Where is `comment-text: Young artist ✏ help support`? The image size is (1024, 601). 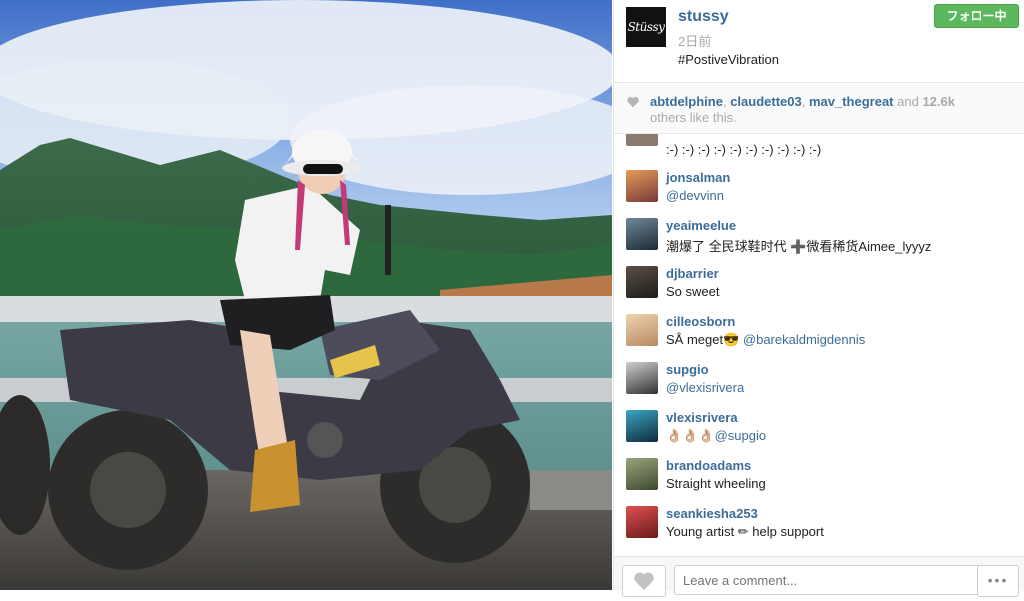 comment-text: Young artist ✏ help support is located at coordinates (745, 531).